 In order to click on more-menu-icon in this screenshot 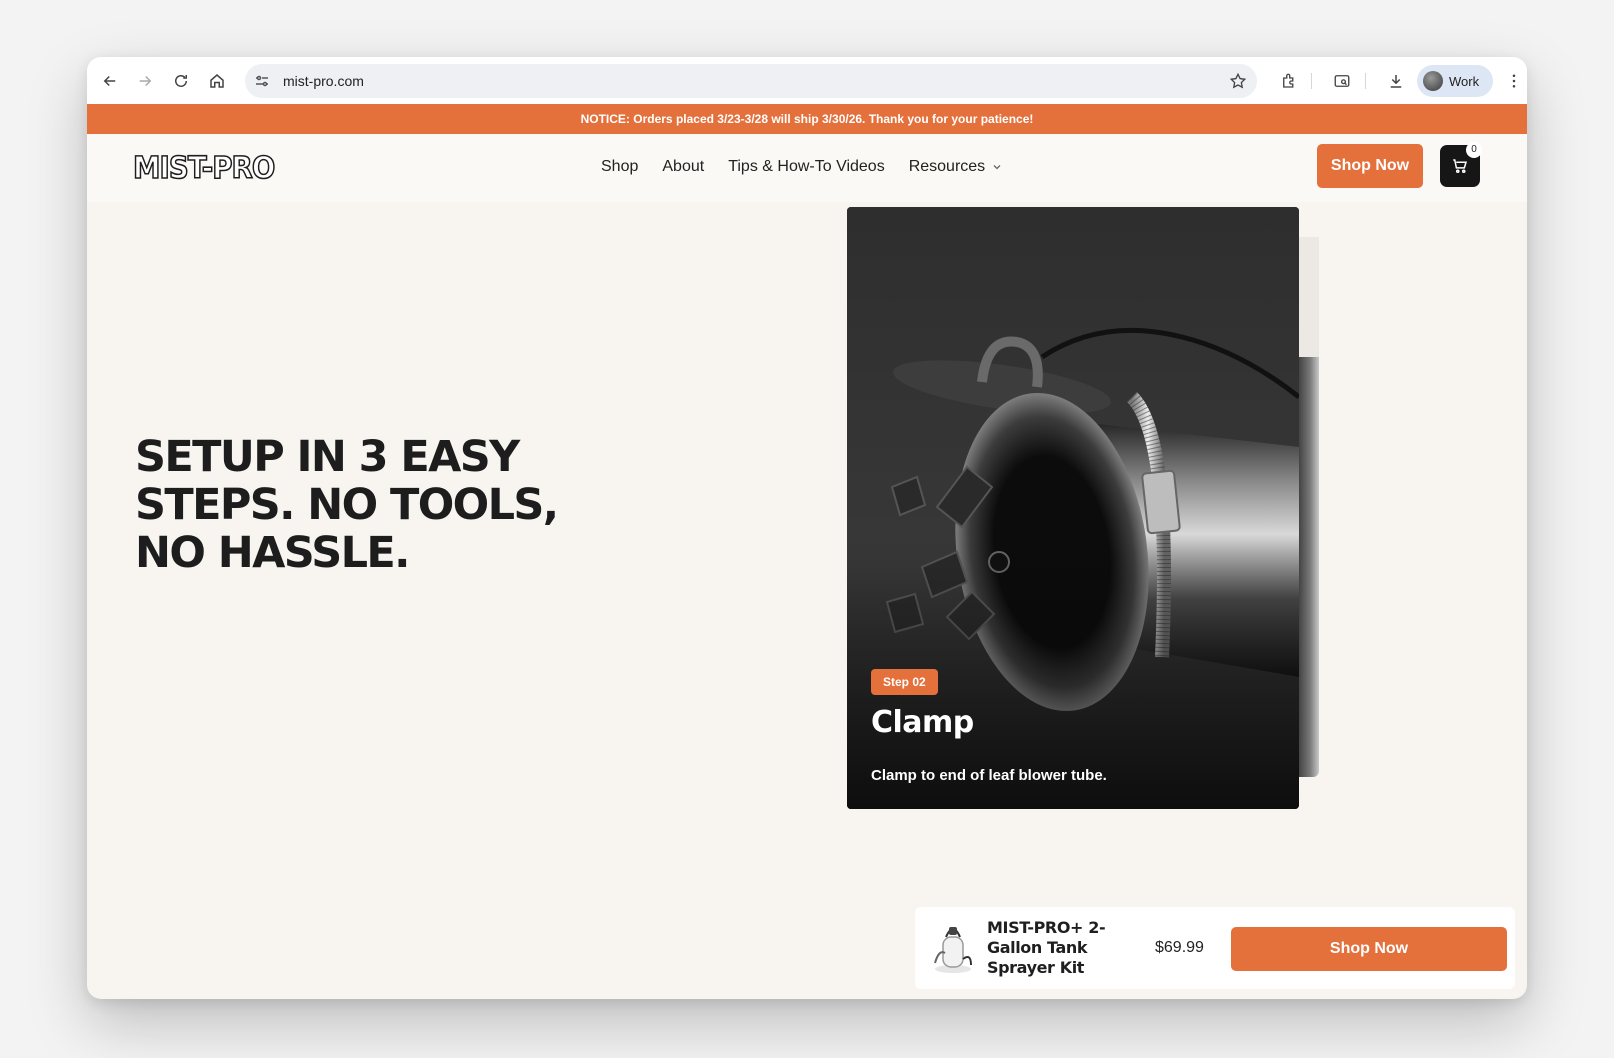, I will do `click(1514, 81)`.